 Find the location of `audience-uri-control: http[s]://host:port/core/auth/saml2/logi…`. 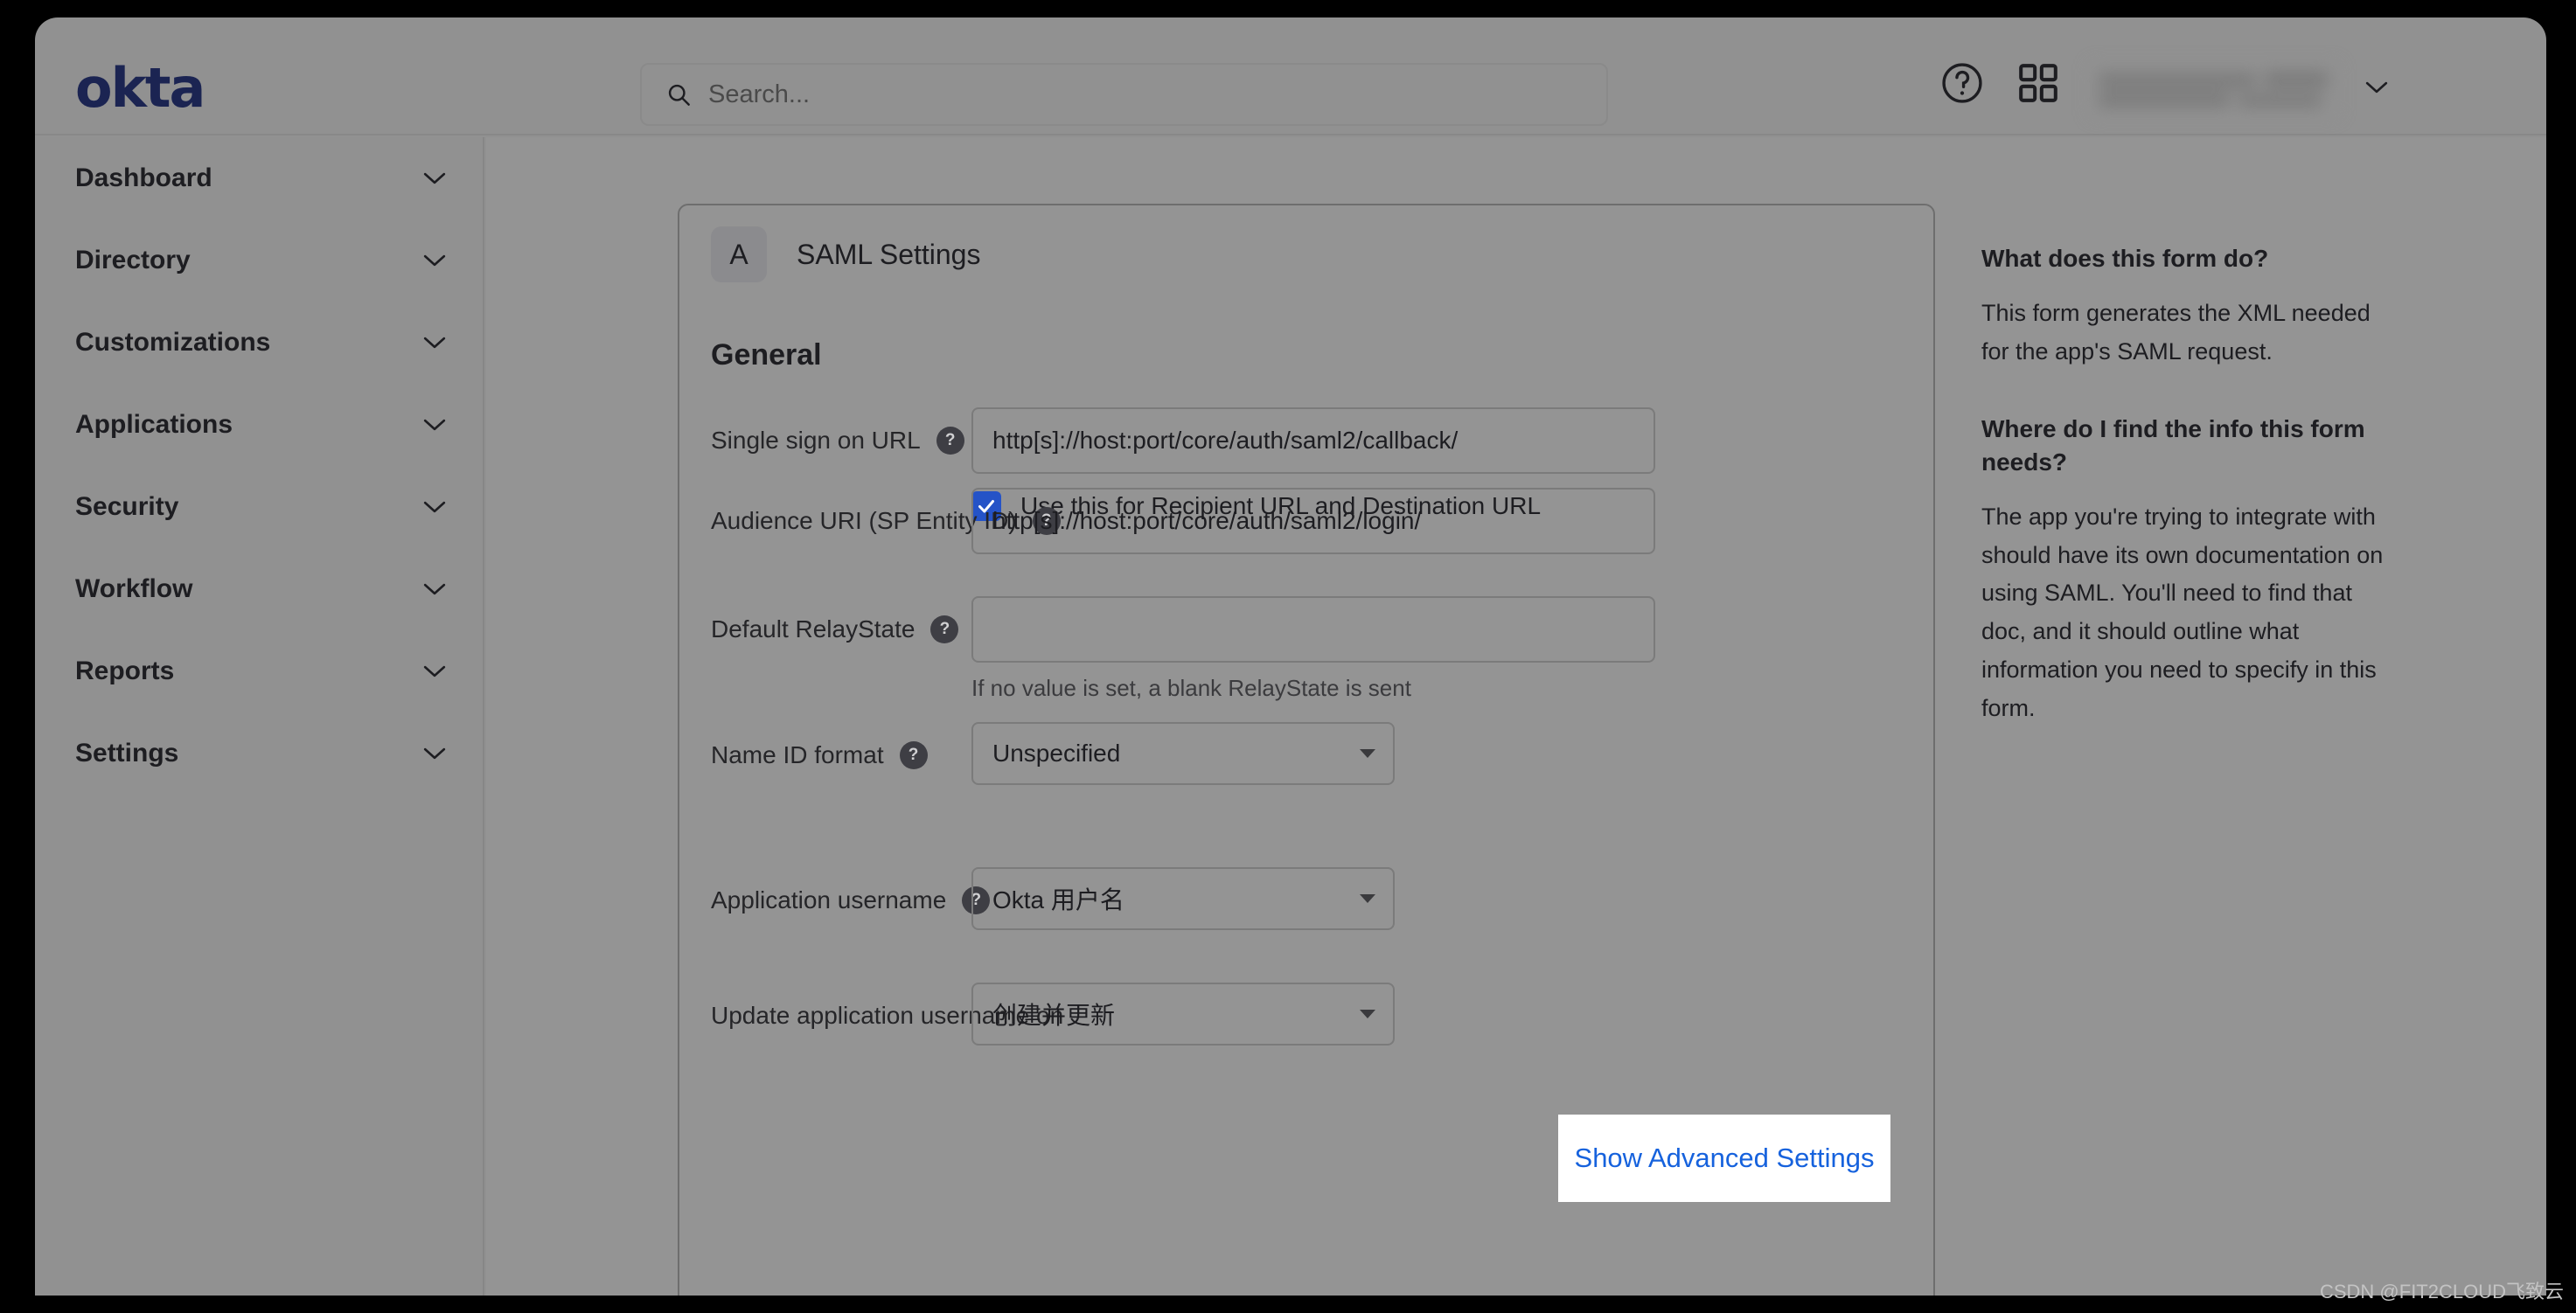

audience-uri-control: http[s]://host:port/core/auth/saml2/logi… is located at coordinates (1313, 521).